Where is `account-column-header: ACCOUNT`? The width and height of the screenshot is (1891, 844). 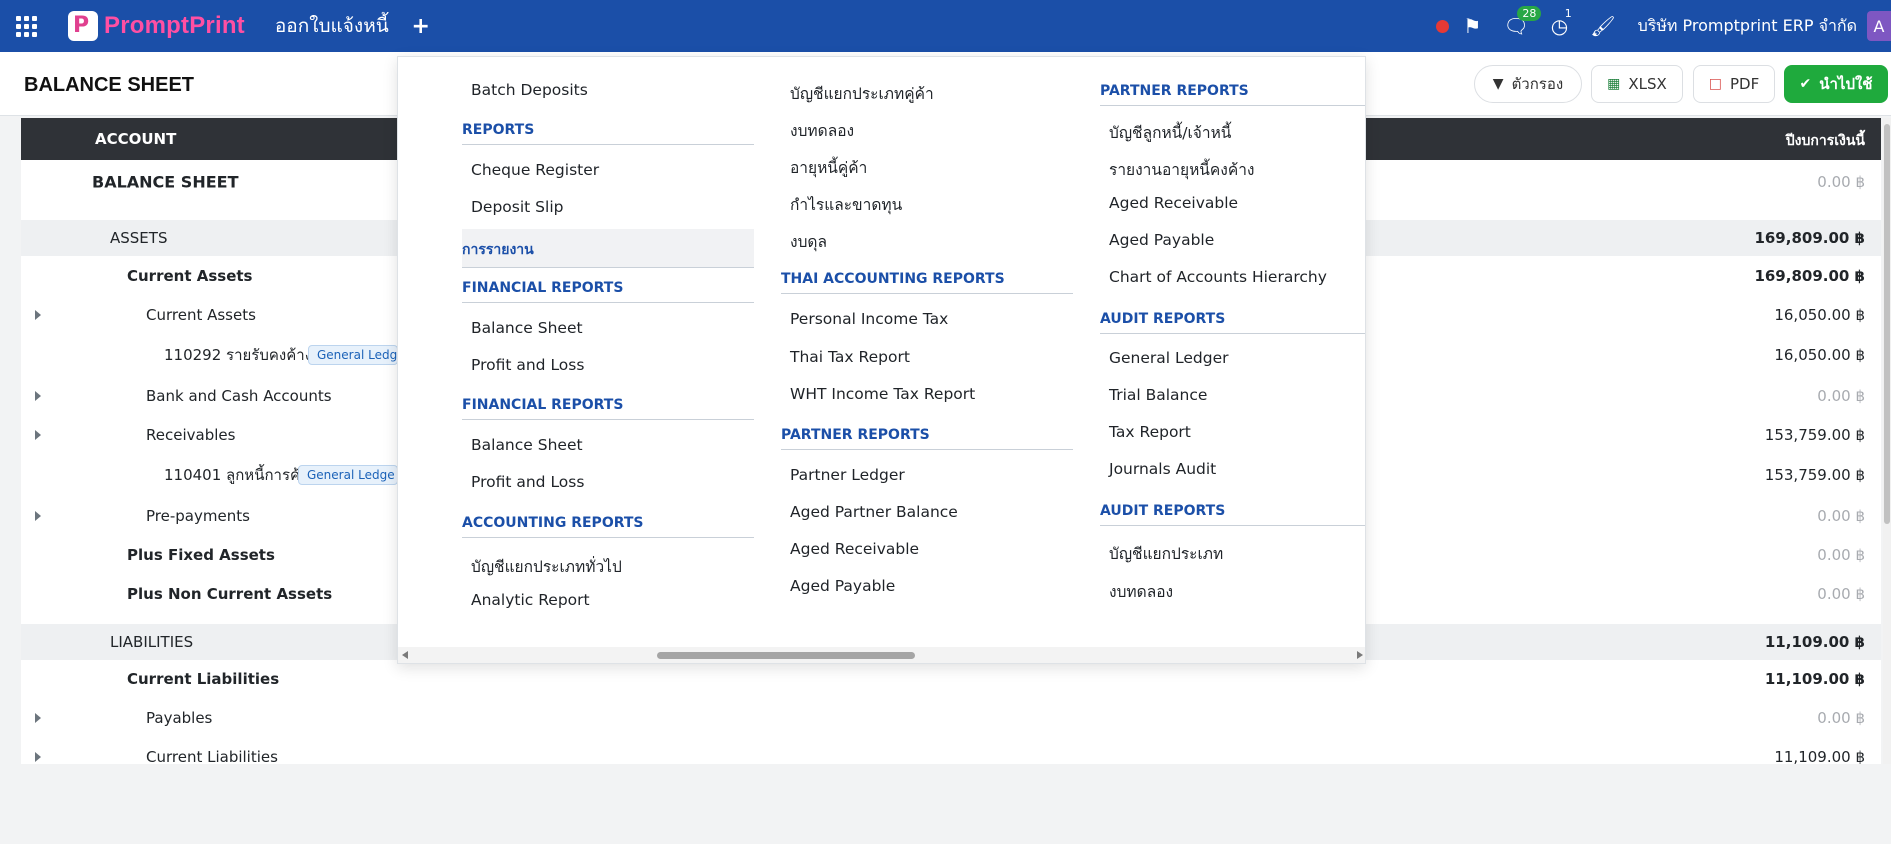
account-column-header: ACCOUNT is located at coordinates (136, 139).